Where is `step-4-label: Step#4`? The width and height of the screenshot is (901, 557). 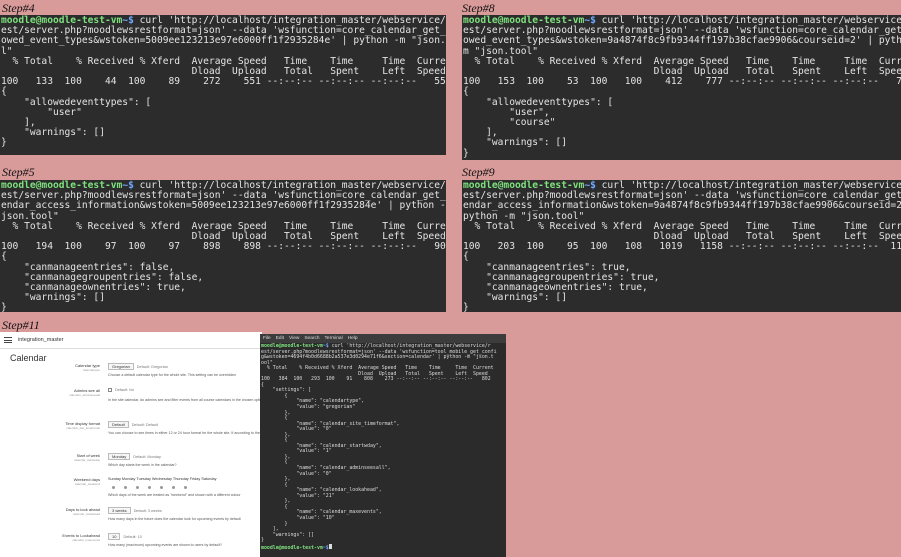 step-4-label: Step#4 is located at coordinates (18, 8).